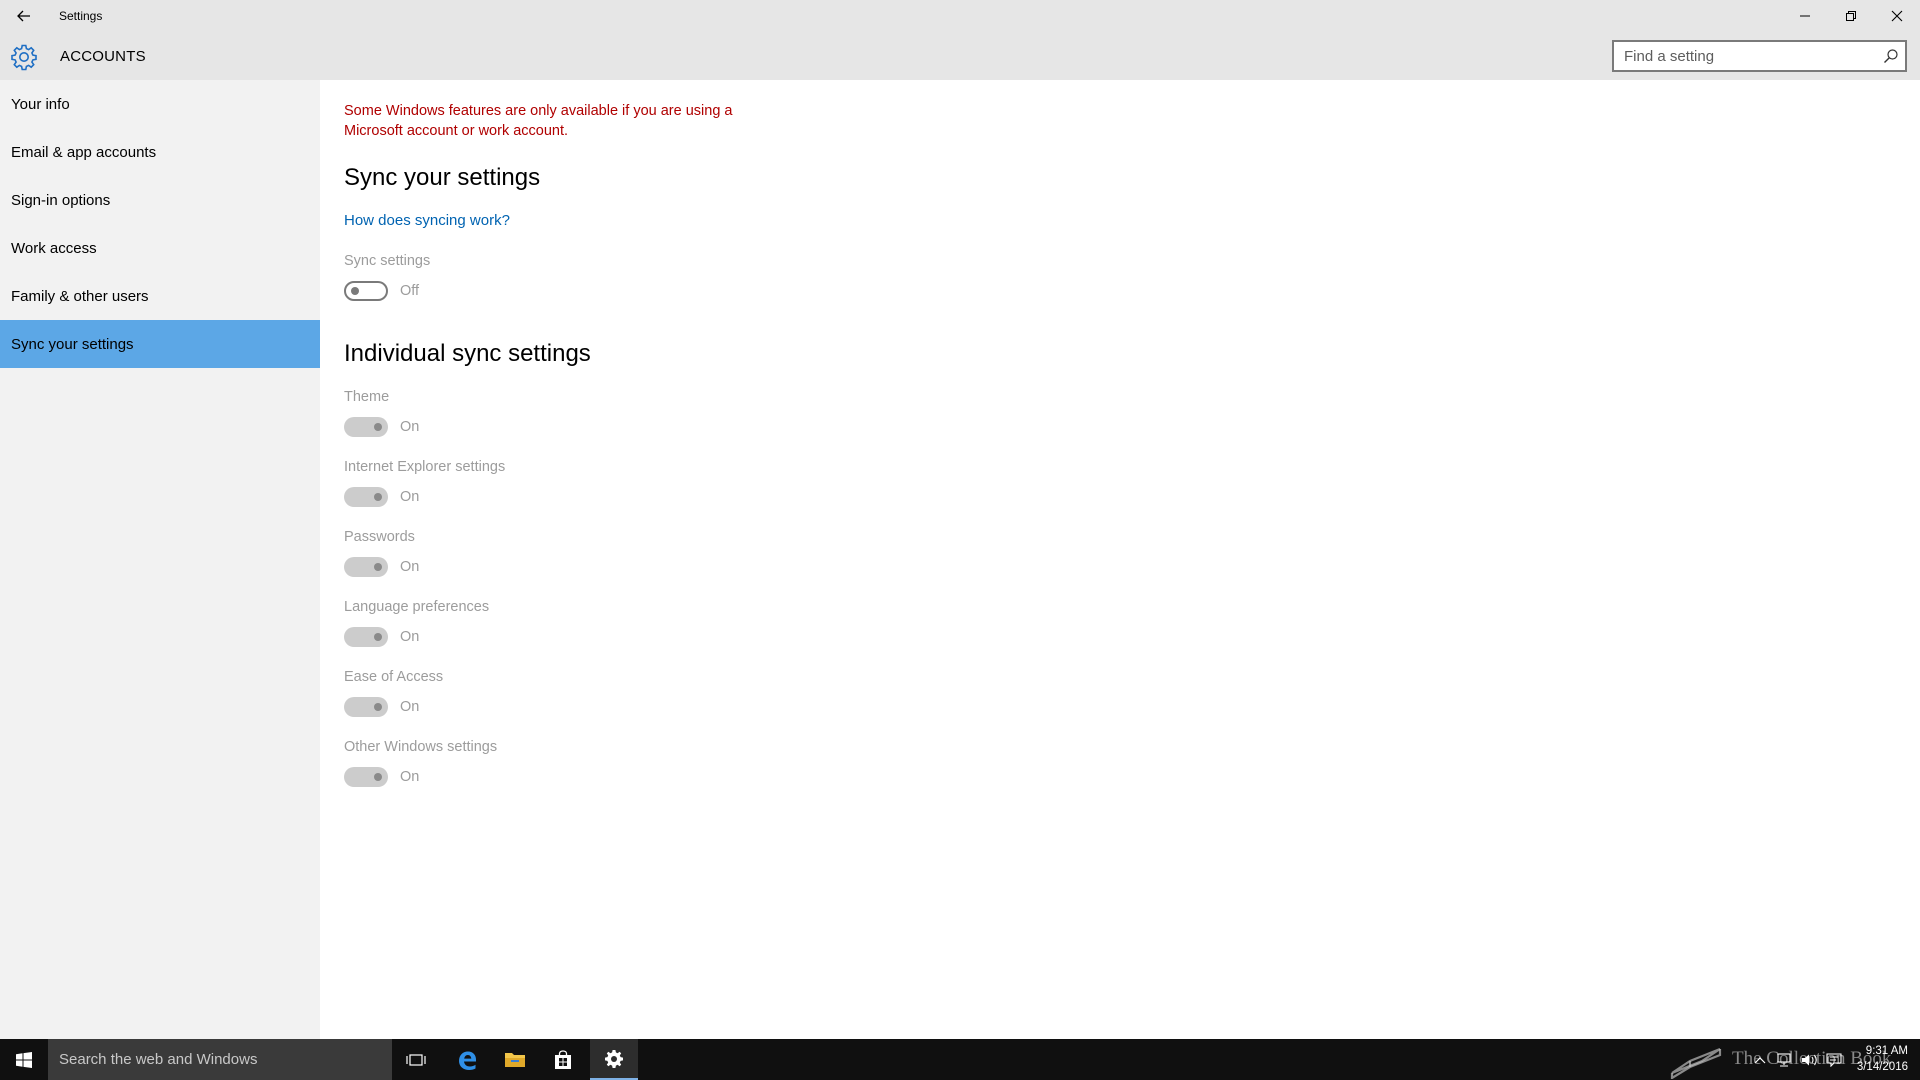 This screenshot has width=1920, height=1080. What do you see at coordinates (425, 467) in the screenshot?
I see `internet-explorer-settings-label: Internet Explorer settings` at bounding box center [425, 467].